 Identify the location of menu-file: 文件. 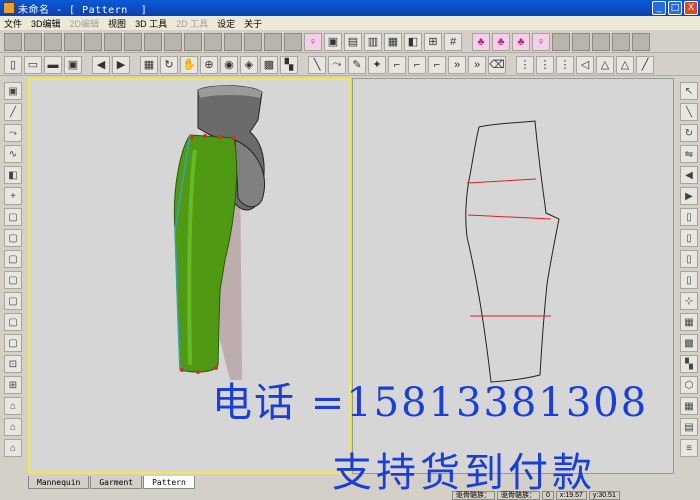
(13, 23).